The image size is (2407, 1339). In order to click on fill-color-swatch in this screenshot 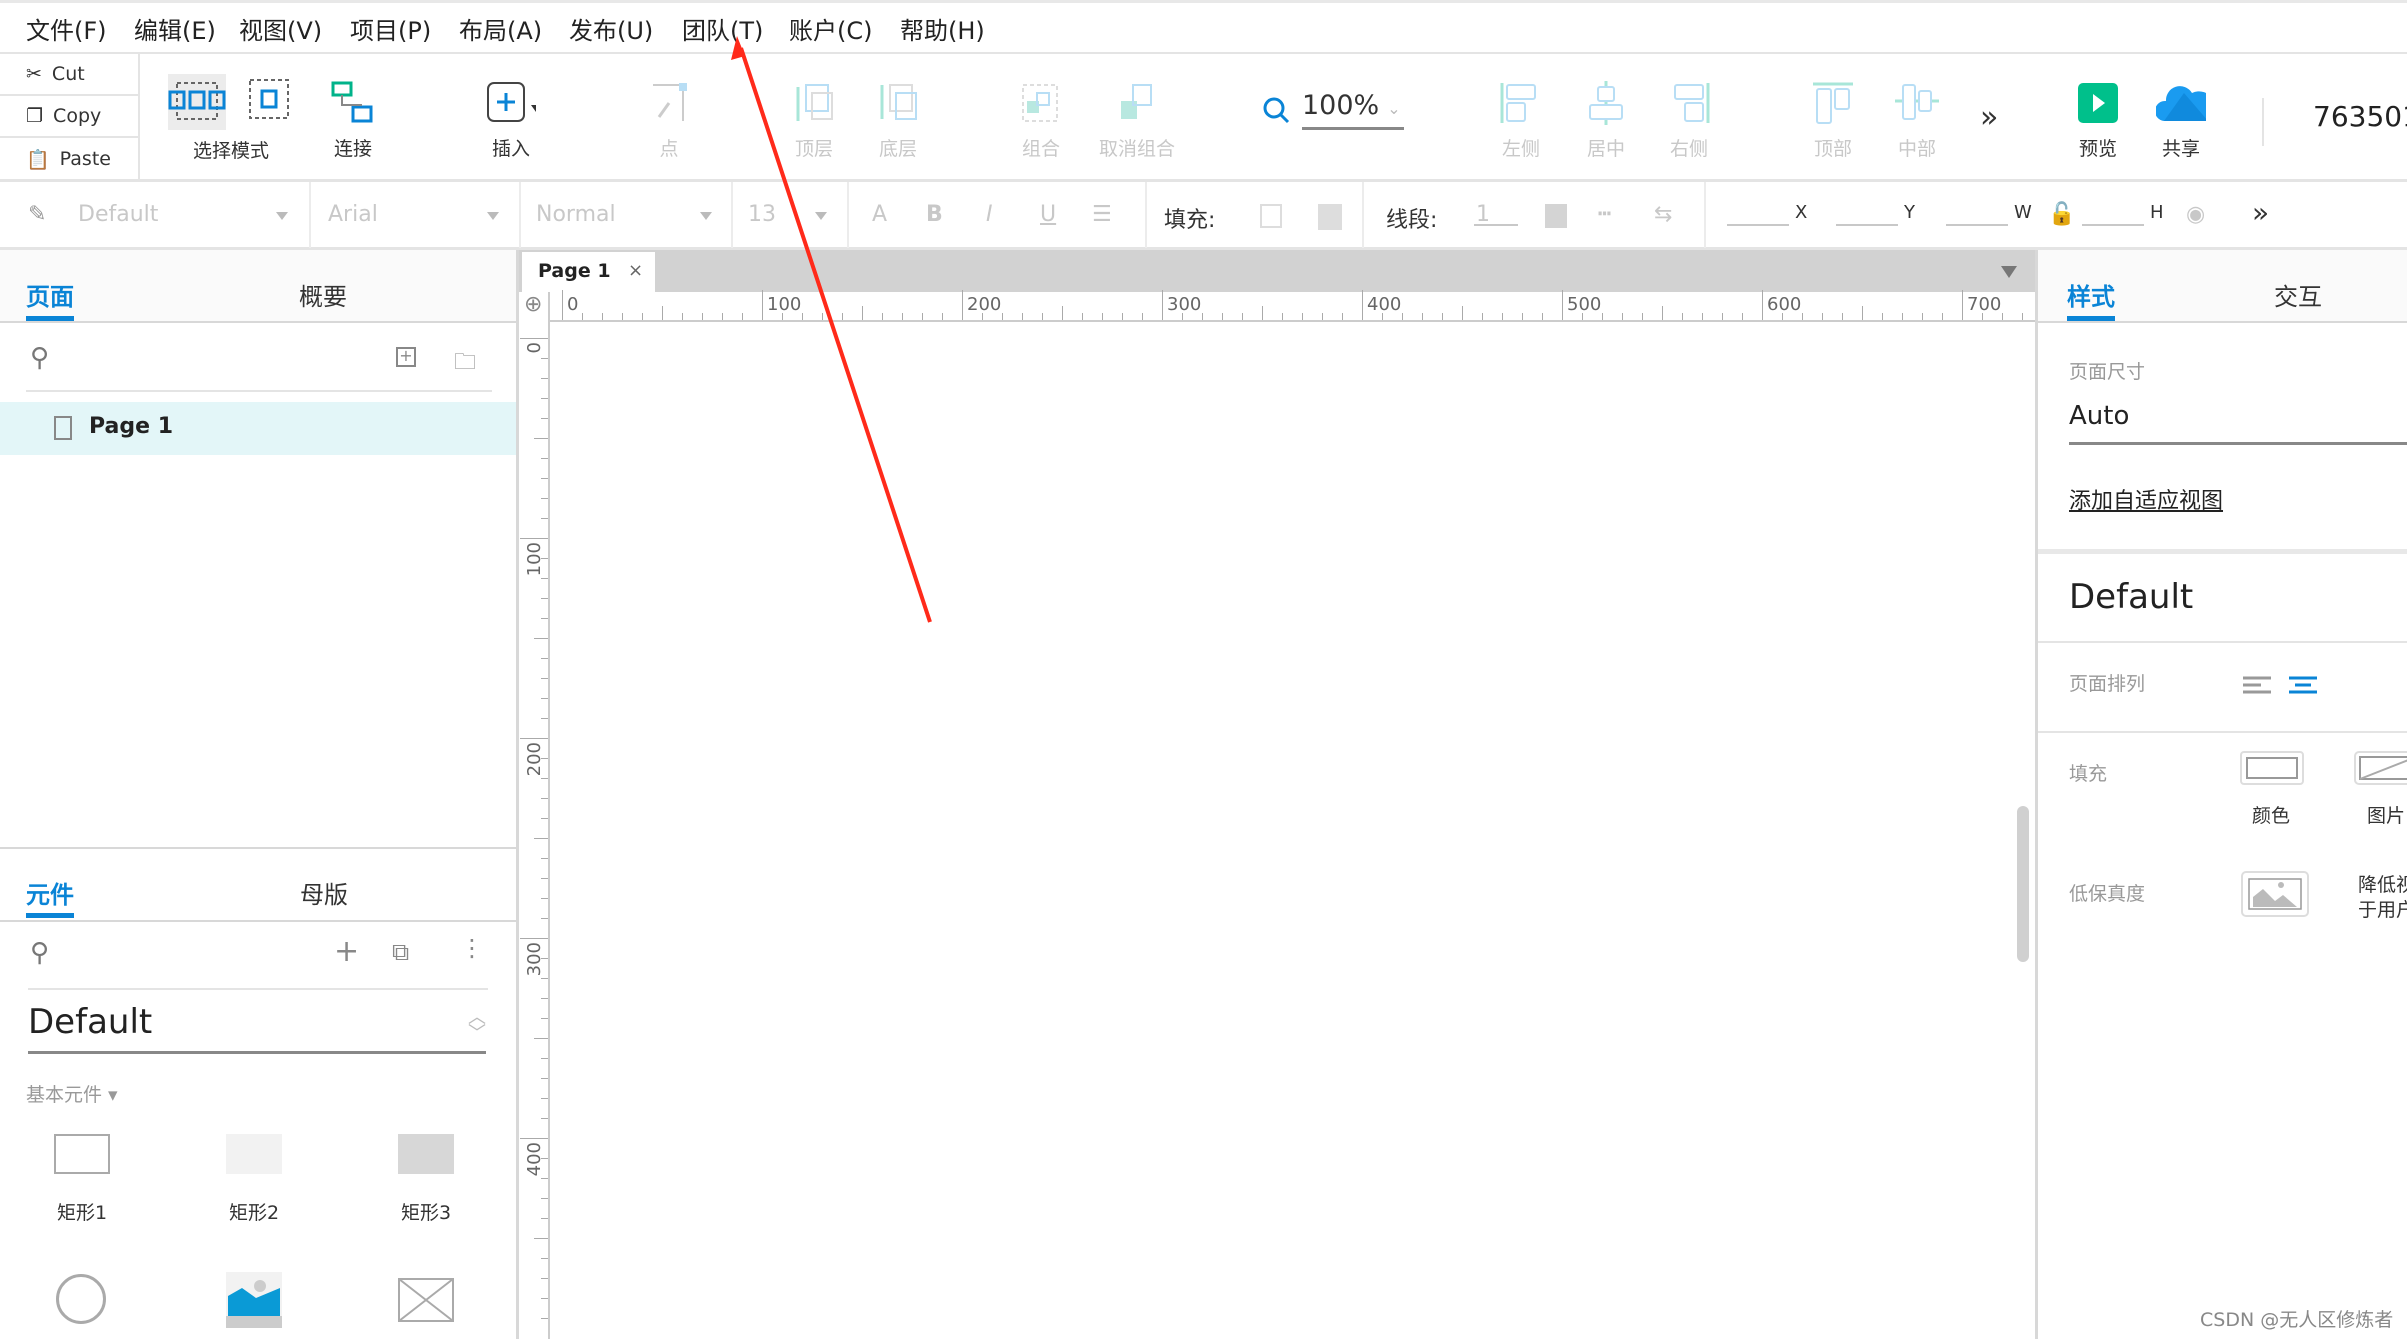, I will do `click(1271, 216)`.